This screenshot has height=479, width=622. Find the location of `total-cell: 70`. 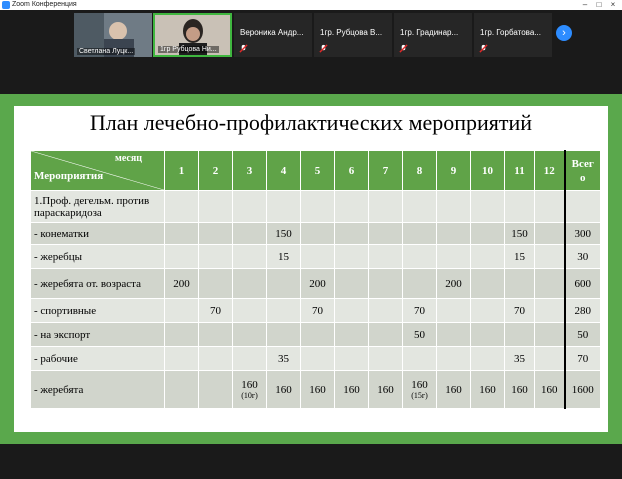

total-cell: 70 is located at coordinates (582, 358).